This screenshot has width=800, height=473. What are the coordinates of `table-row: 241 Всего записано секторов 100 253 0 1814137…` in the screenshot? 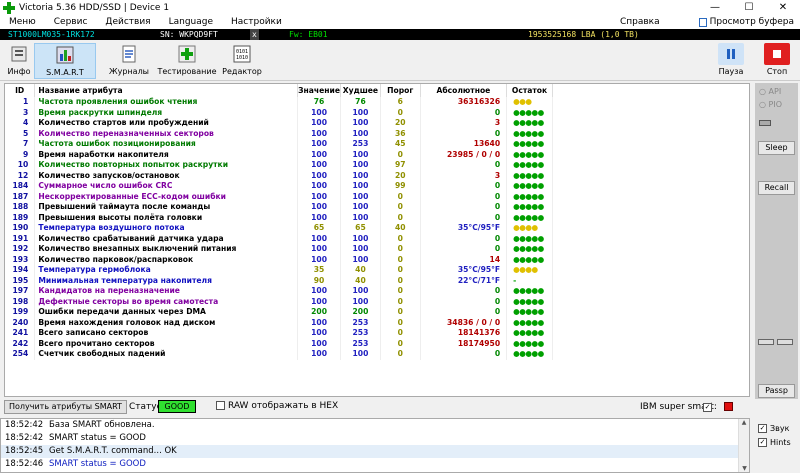 It's located at (279, 333).